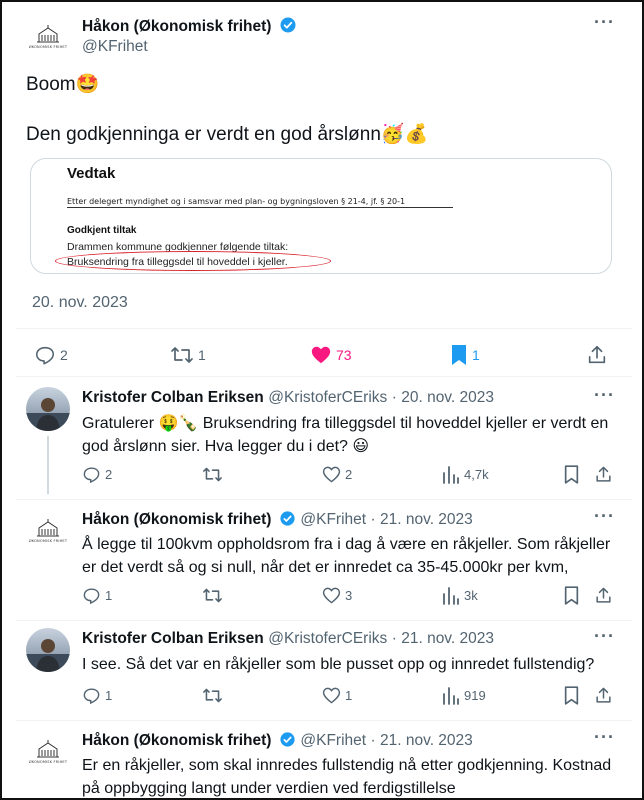  What do you see at coordinates (476, 474) in the screenshot?
I see `views-count: 4,7k` at bounding box center [476, 474].